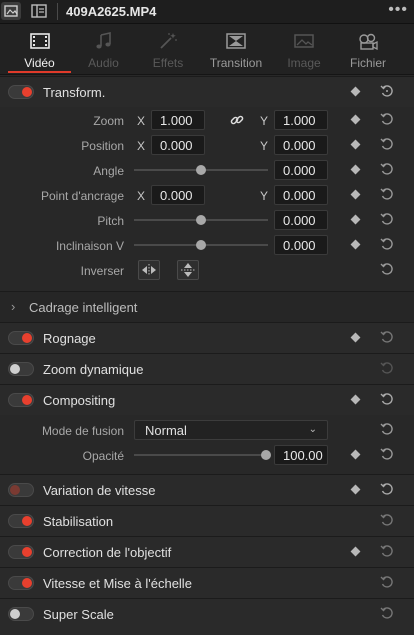  I want to click on pitch-slider-thumb, so click(201, 220).